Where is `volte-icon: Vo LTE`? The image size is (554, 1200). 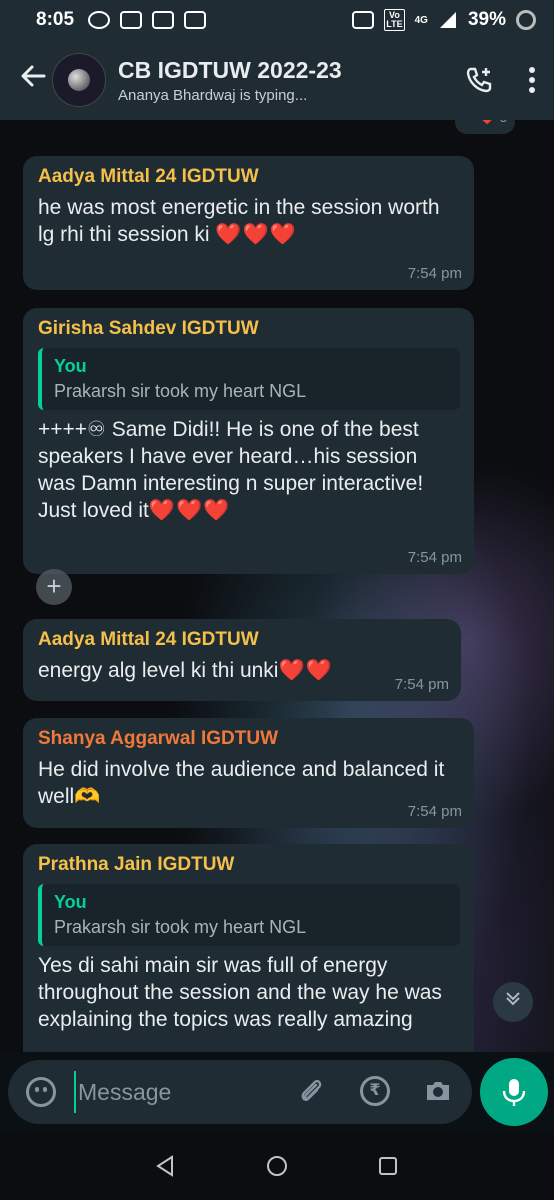
volte-icon: Vo LTE is located at coordinates (394, 20).